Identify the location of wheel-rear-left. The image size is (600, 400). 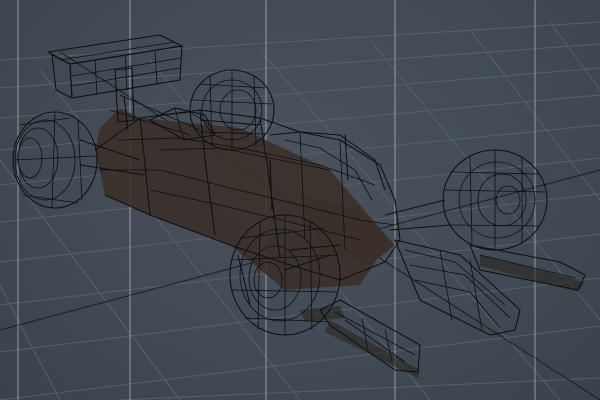
(55, 160).